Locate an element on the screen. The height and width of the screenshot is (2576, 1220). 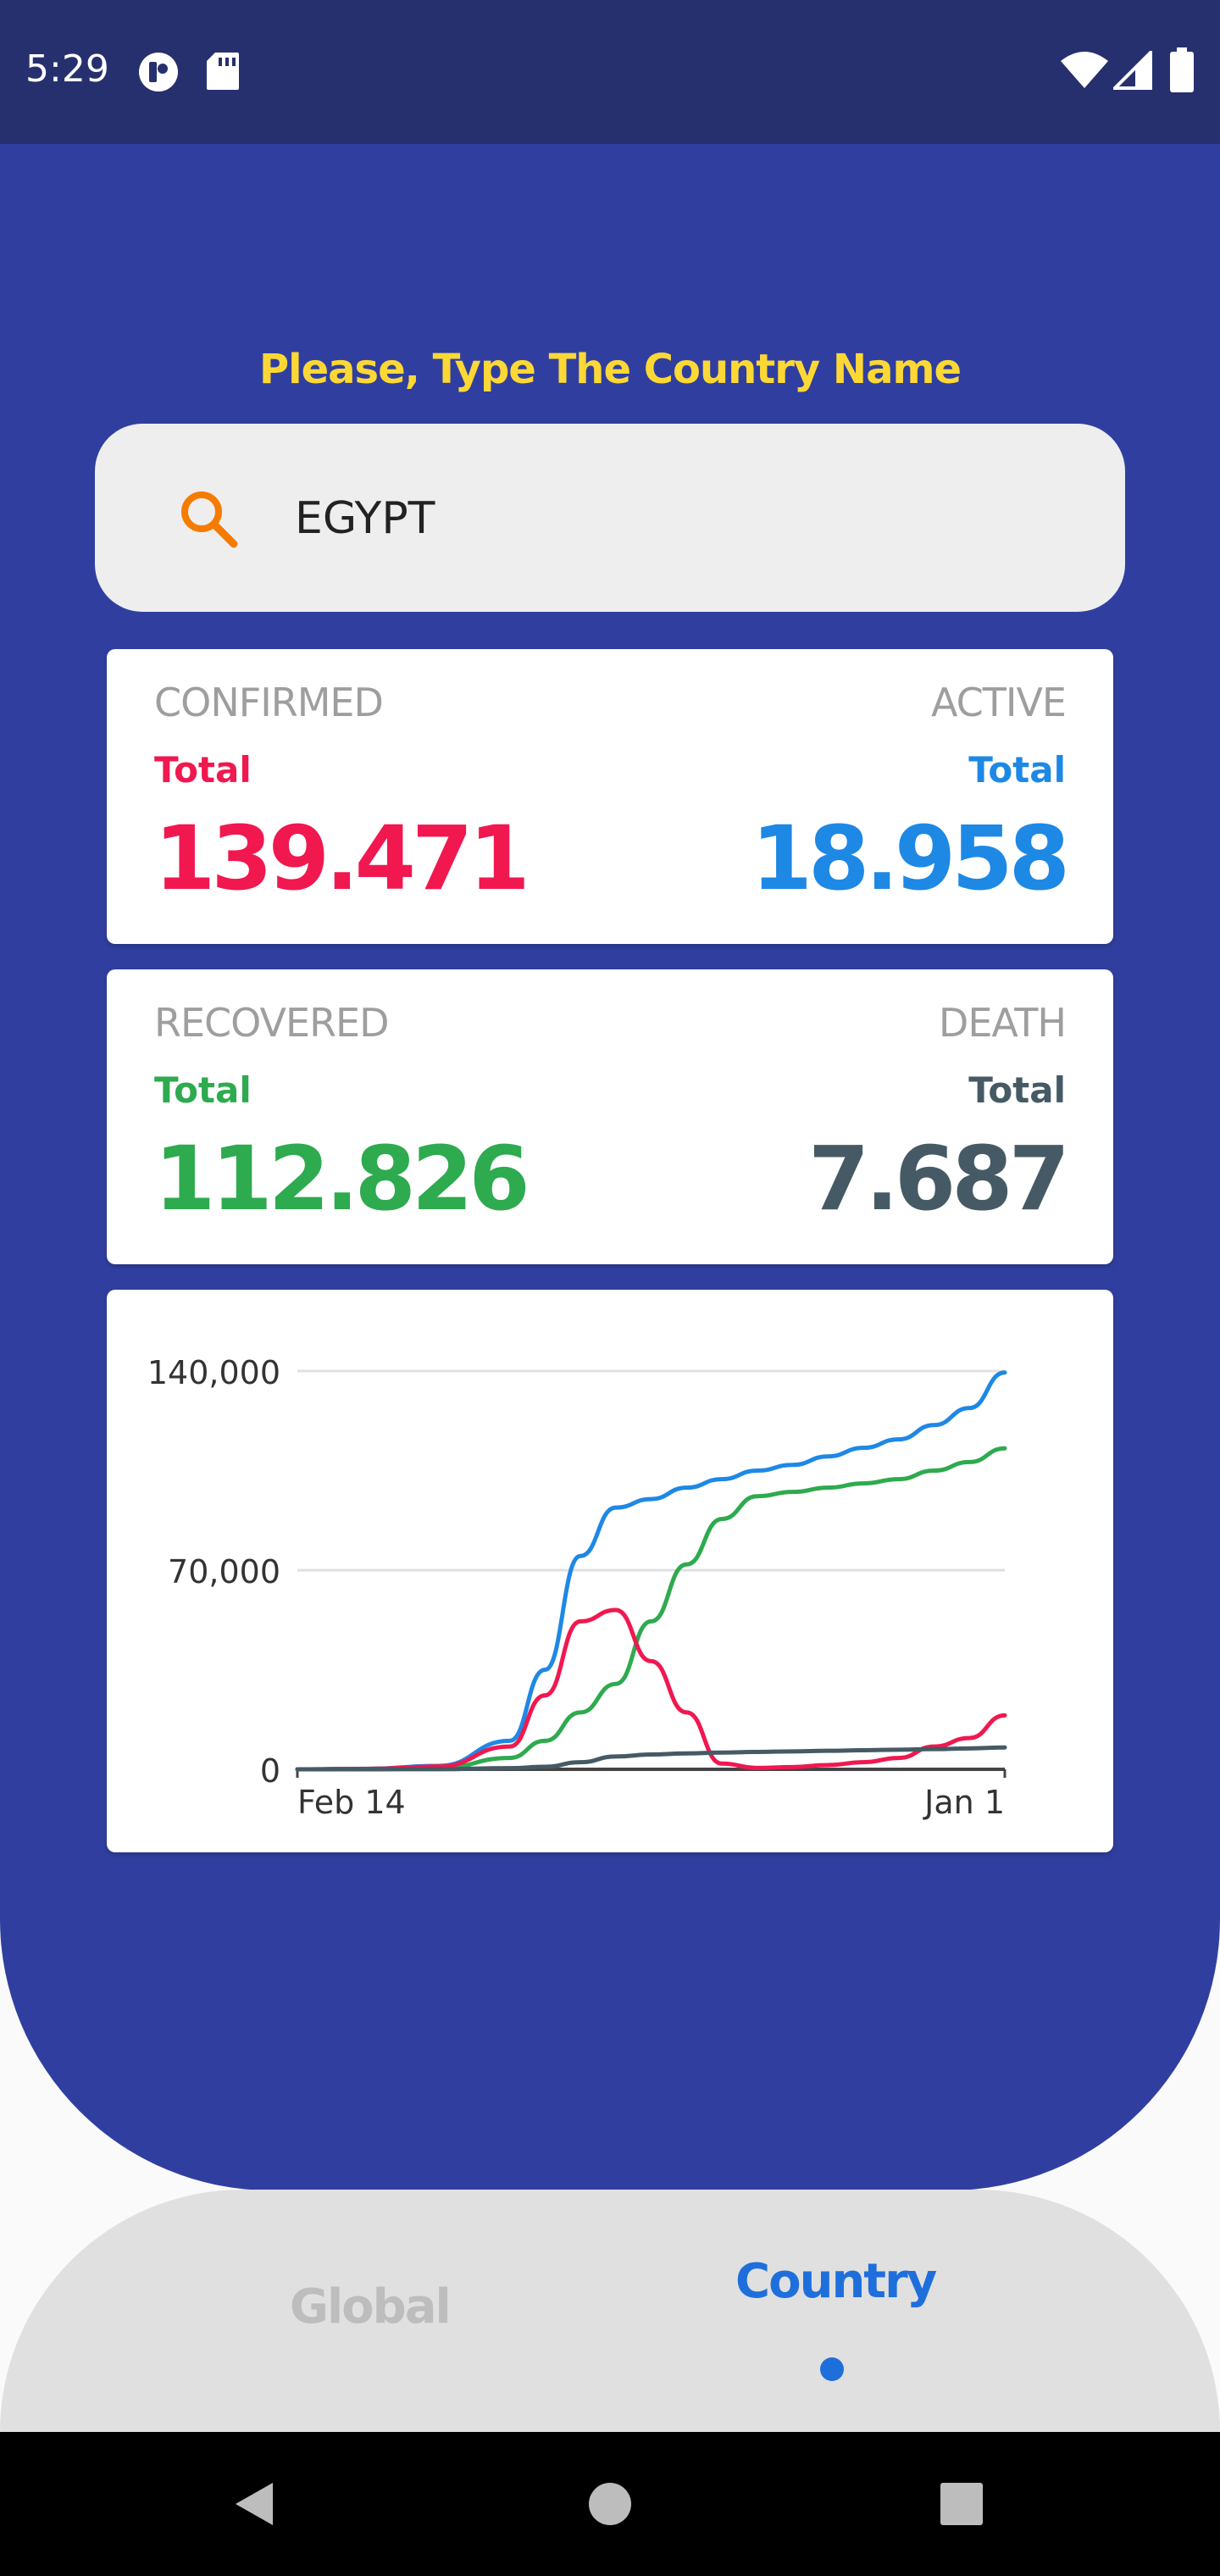
x-tick-label: Jan 1 is located at coordinates (964, 1803).